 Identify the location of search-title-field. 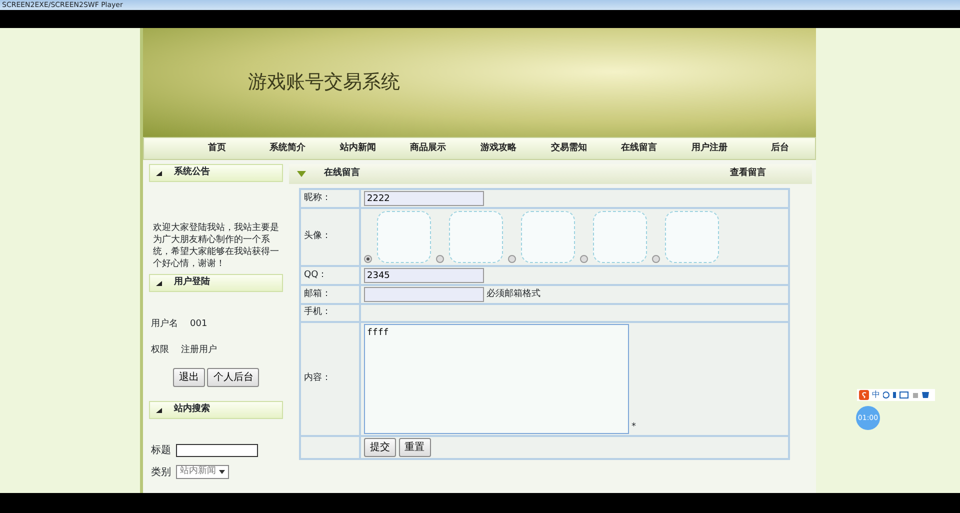
(217, 450).